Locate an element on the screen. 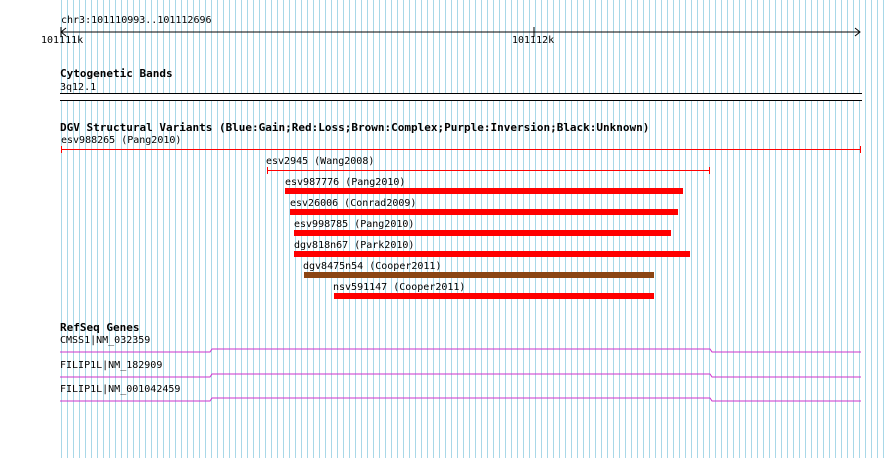 Image resolution: width=890 pixels, height=458 pixels. gene-label-cmss1: CMSS1|NM_032359 is located at coordinates (105, 340).